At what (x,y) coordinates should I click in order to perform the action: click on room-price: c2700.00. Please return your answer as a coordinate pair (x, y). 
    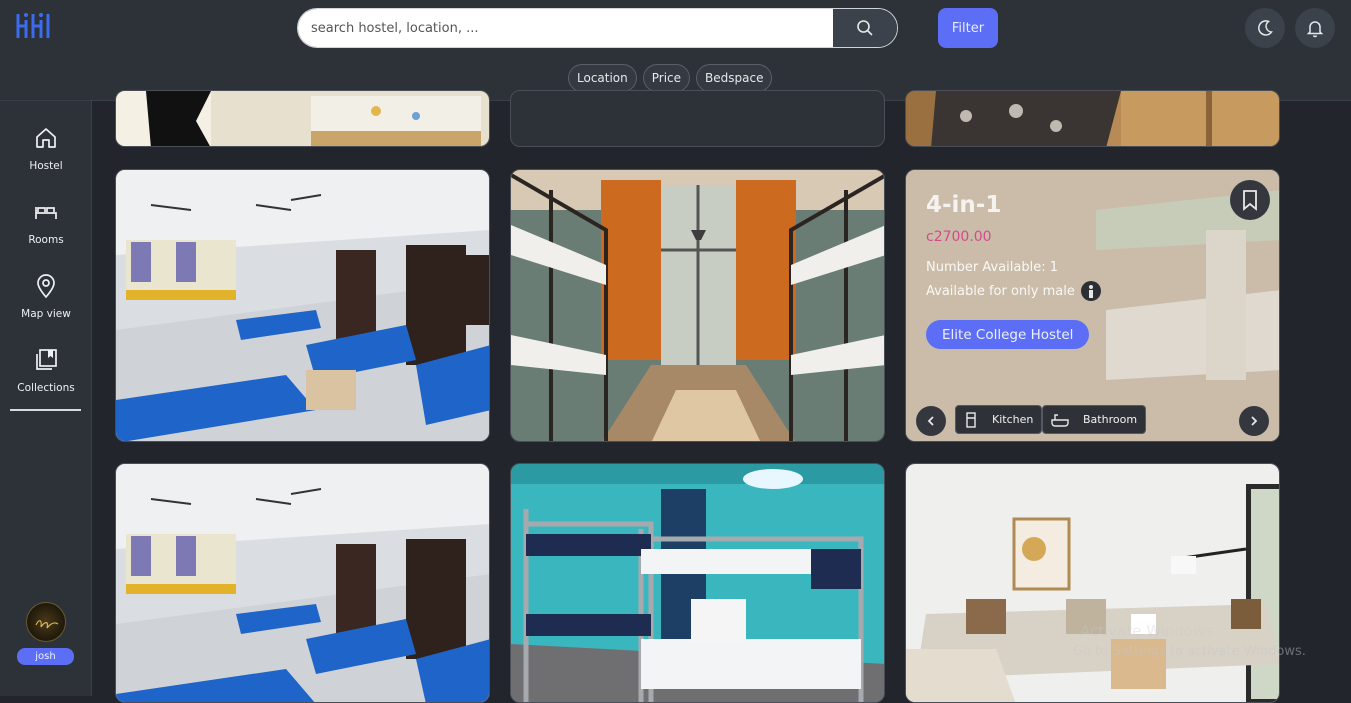
    Looking at the image, I should click on (959, 237).